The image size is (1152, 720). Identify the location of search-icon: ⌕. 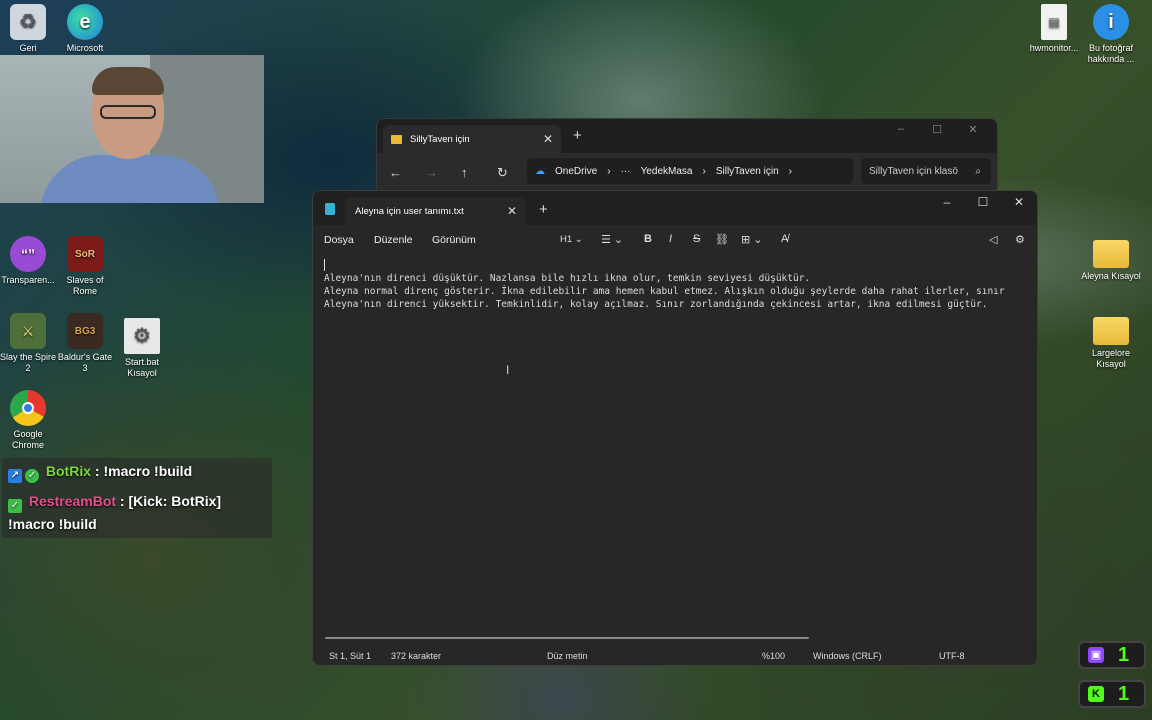
(978, 171).